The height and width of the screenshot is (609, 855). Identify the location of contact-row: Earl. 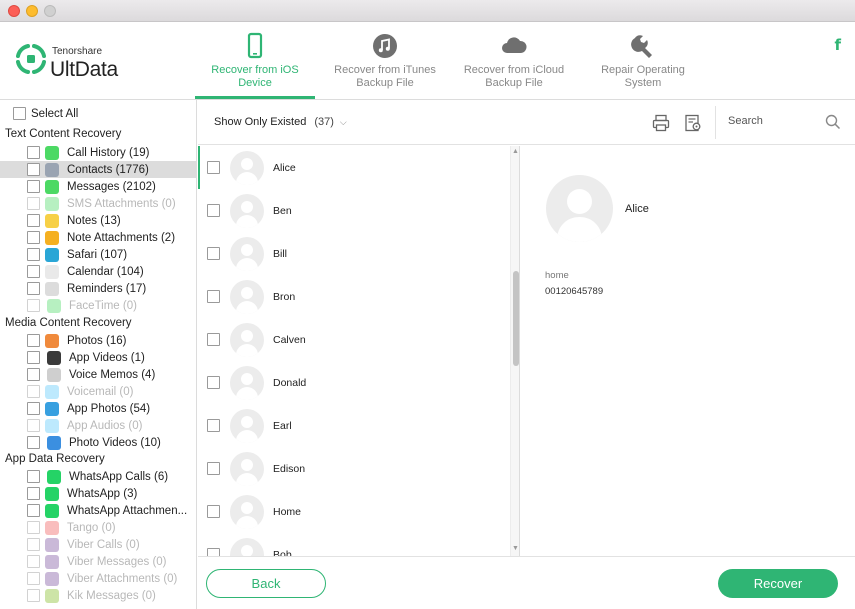
(354, 425).